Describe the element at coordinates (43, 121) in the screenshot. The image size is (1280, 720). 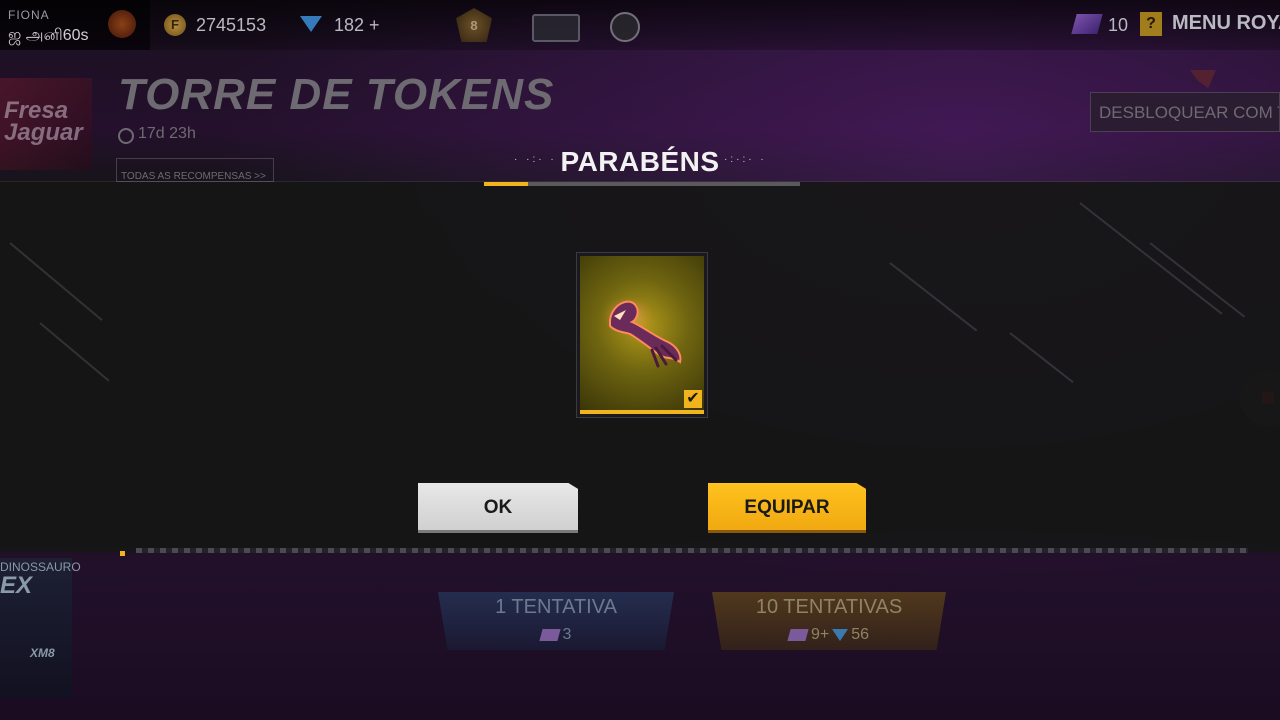
I see `event-logo-art-icon: Fresa Jaguar` at that location.